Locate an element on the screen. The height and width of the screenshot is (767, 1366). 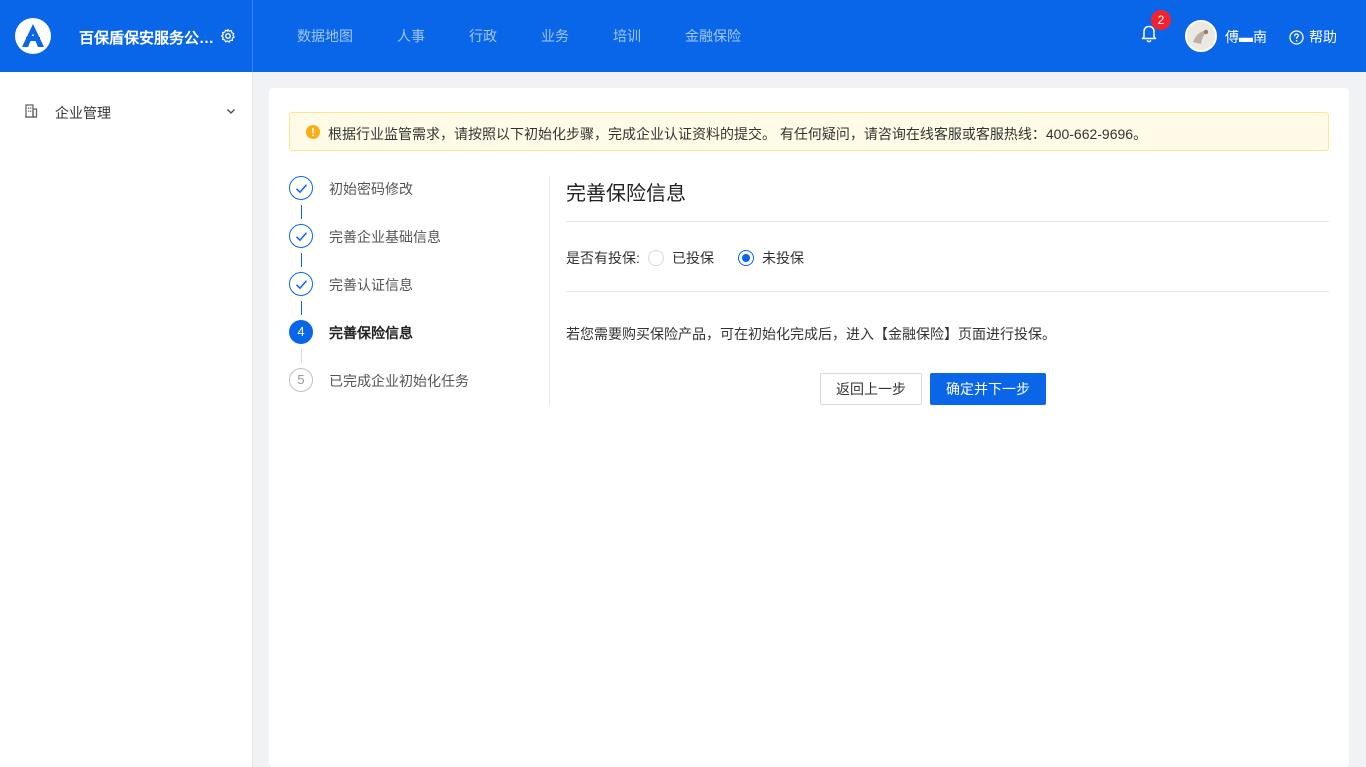
radio-not-insured: 未投保 is located at coordinates (771, 258).